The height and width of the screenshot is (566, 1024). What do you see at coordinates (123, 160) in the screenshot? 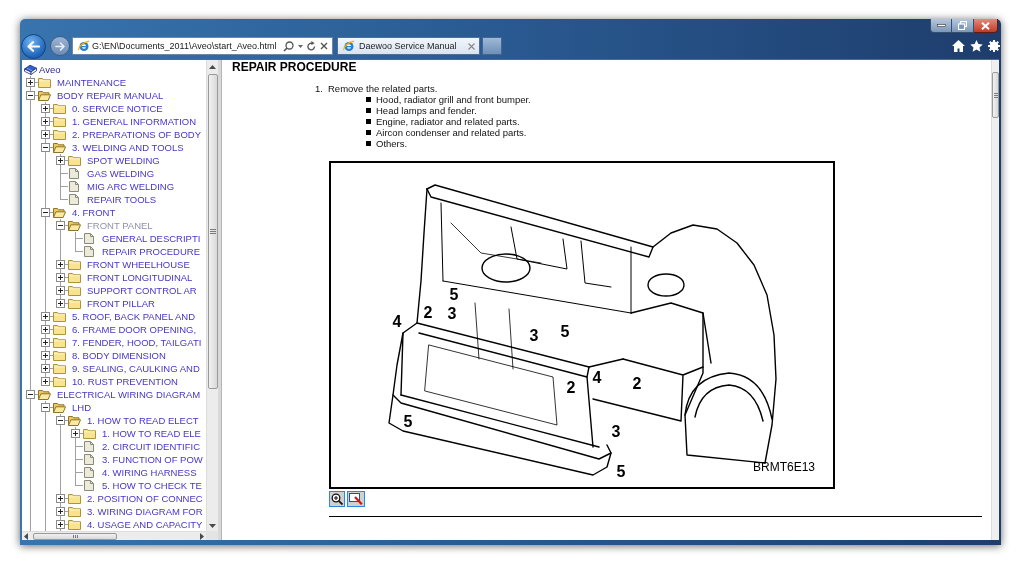
I see `tree-item: SPOT WELDING` at bounding box center [123, 160].